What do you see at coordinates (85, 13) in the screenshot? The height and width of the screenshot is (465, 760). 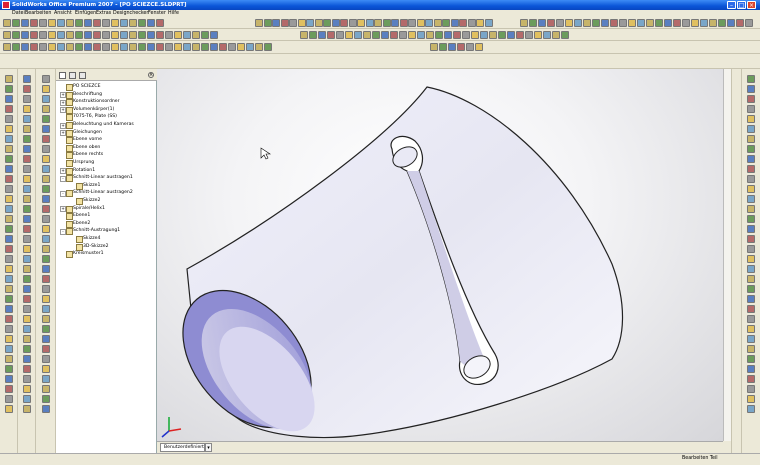 I see `menu-einfuegen: Einfügen` at bounding box center [85, 13].